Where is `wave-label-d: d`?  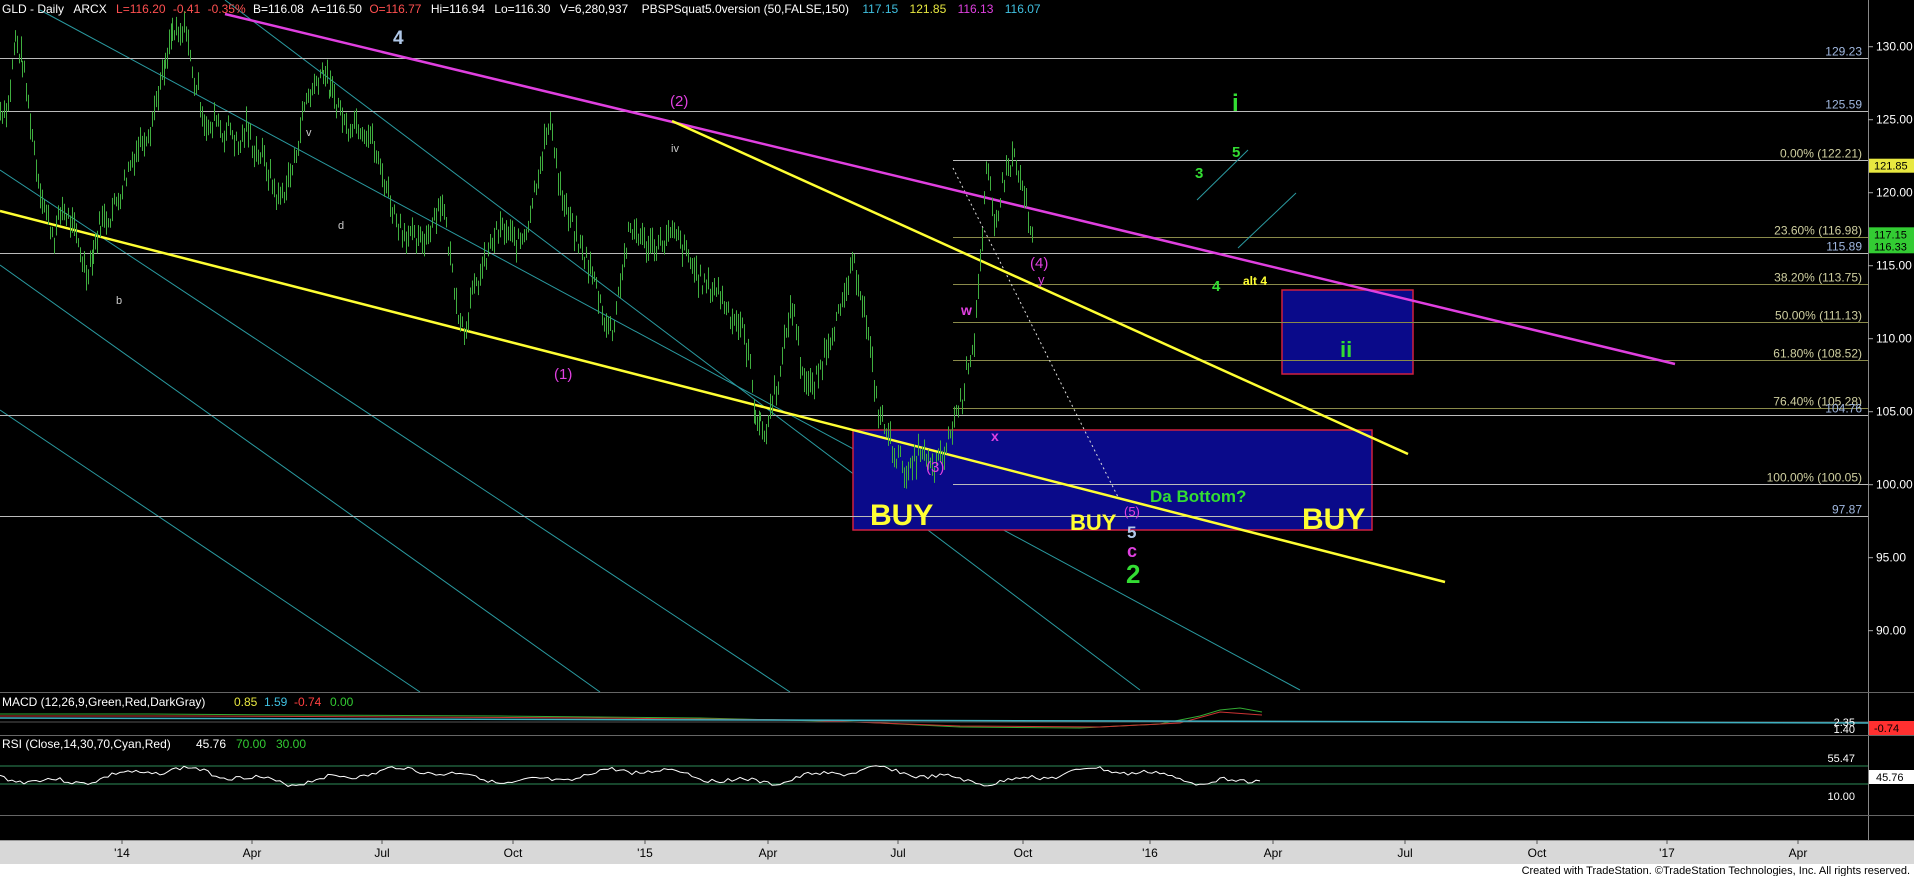
wave-label-d: d is located at coordinates (341, 226).